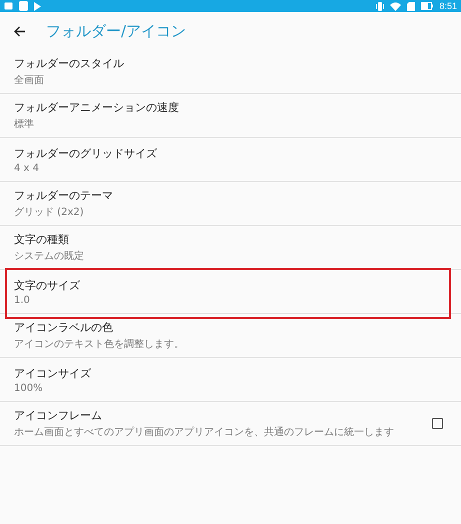 This screenshot has width=461, height=524. Describe the element at coordinates (230, 327) in the screenshot. I see `setting-title: アイコンラベルの色` at that location.